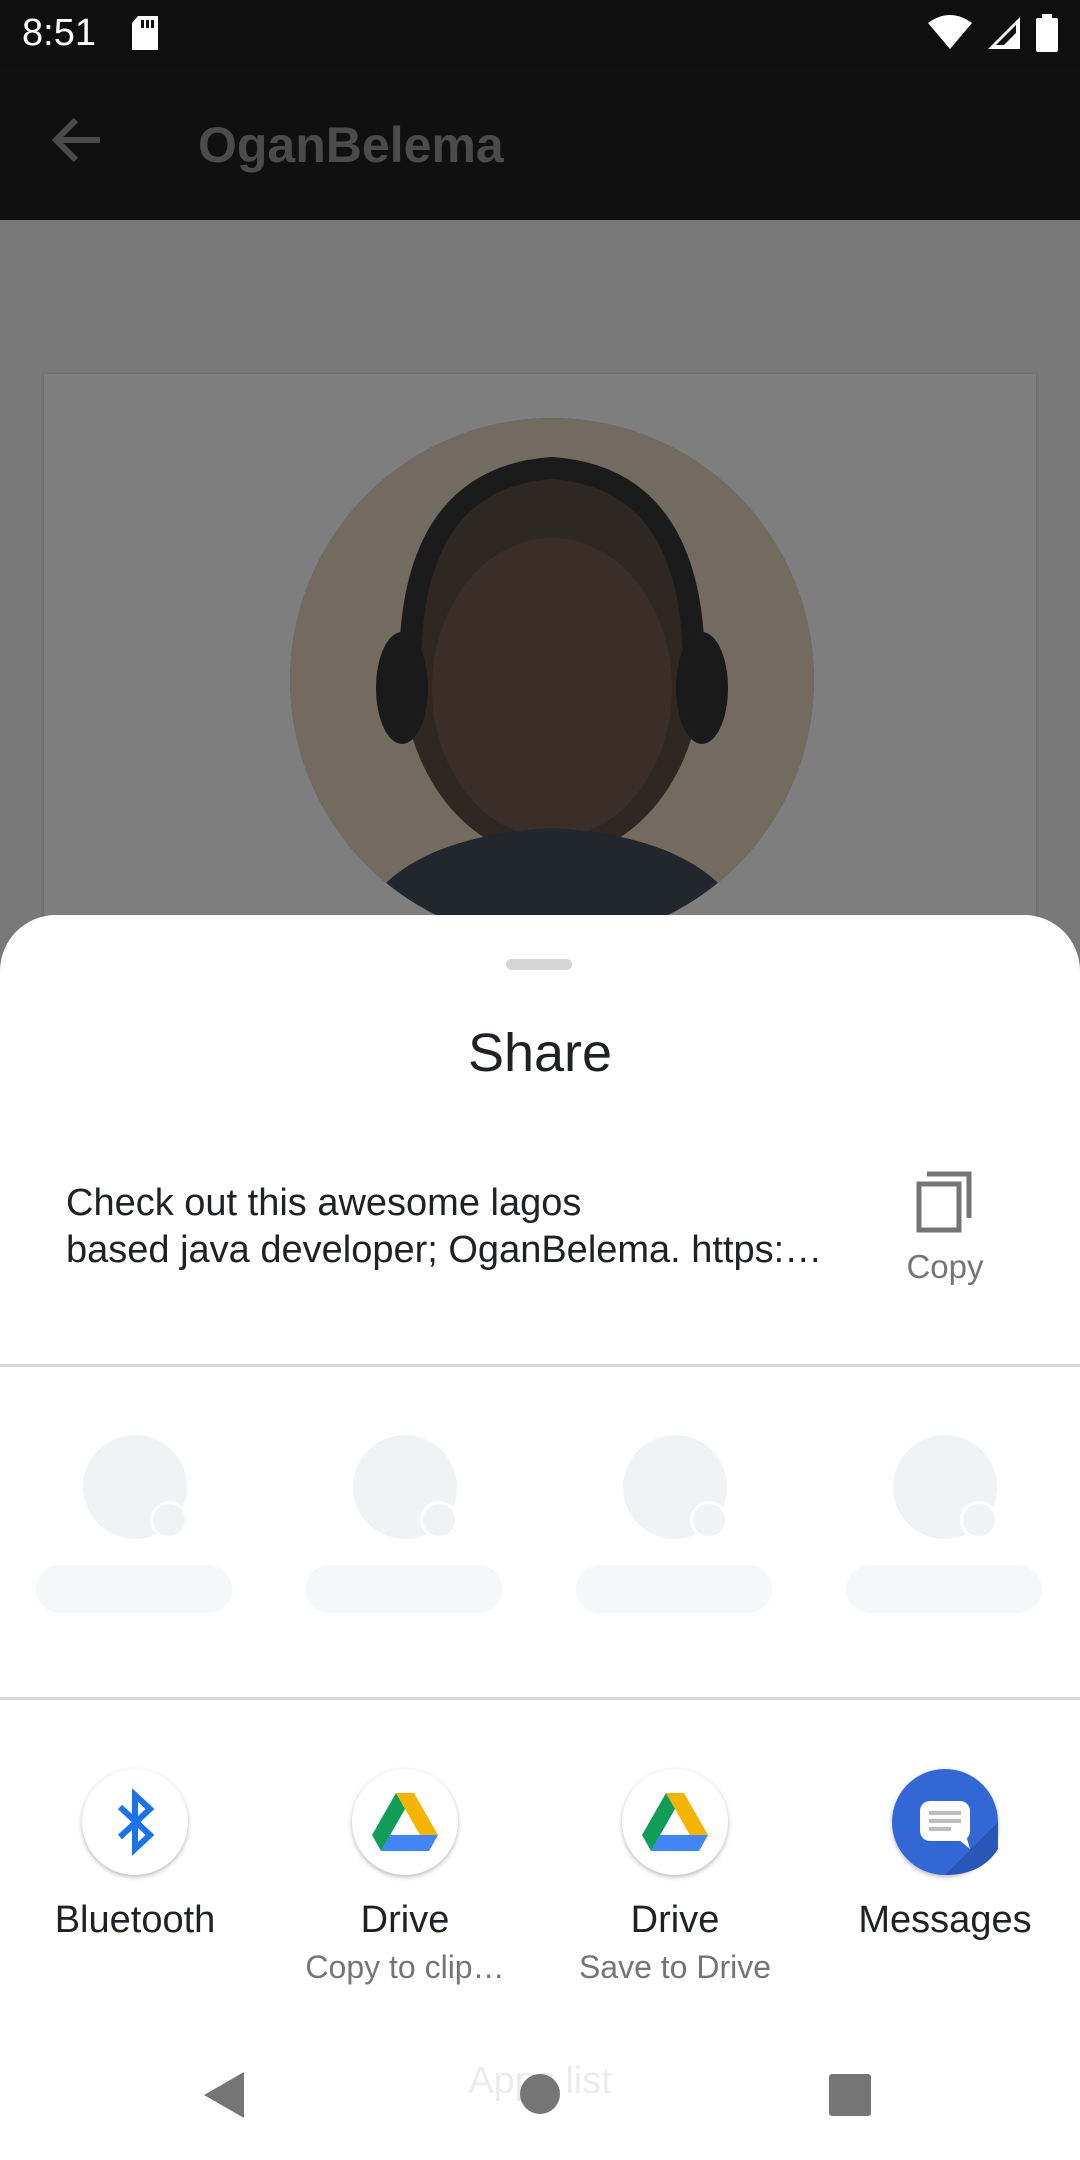 The image size is (1080, 2160). I want to click on share-target-label: Bluetooth, so click(135, 1920).